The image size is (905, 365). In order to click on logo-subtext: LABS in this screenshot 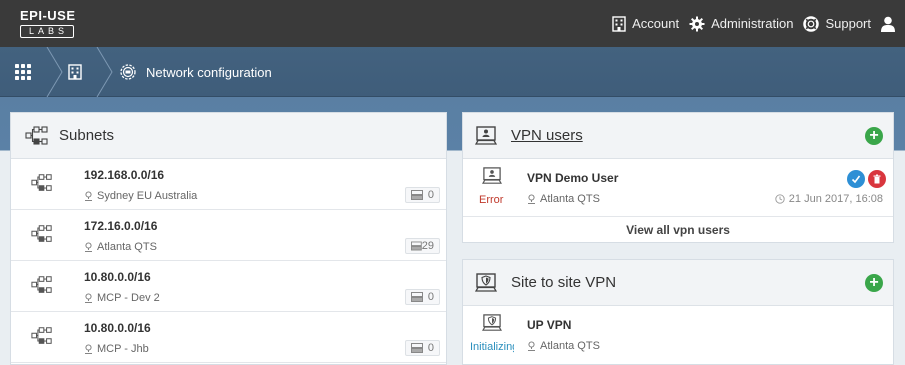, I will do `click(47, 31)`.